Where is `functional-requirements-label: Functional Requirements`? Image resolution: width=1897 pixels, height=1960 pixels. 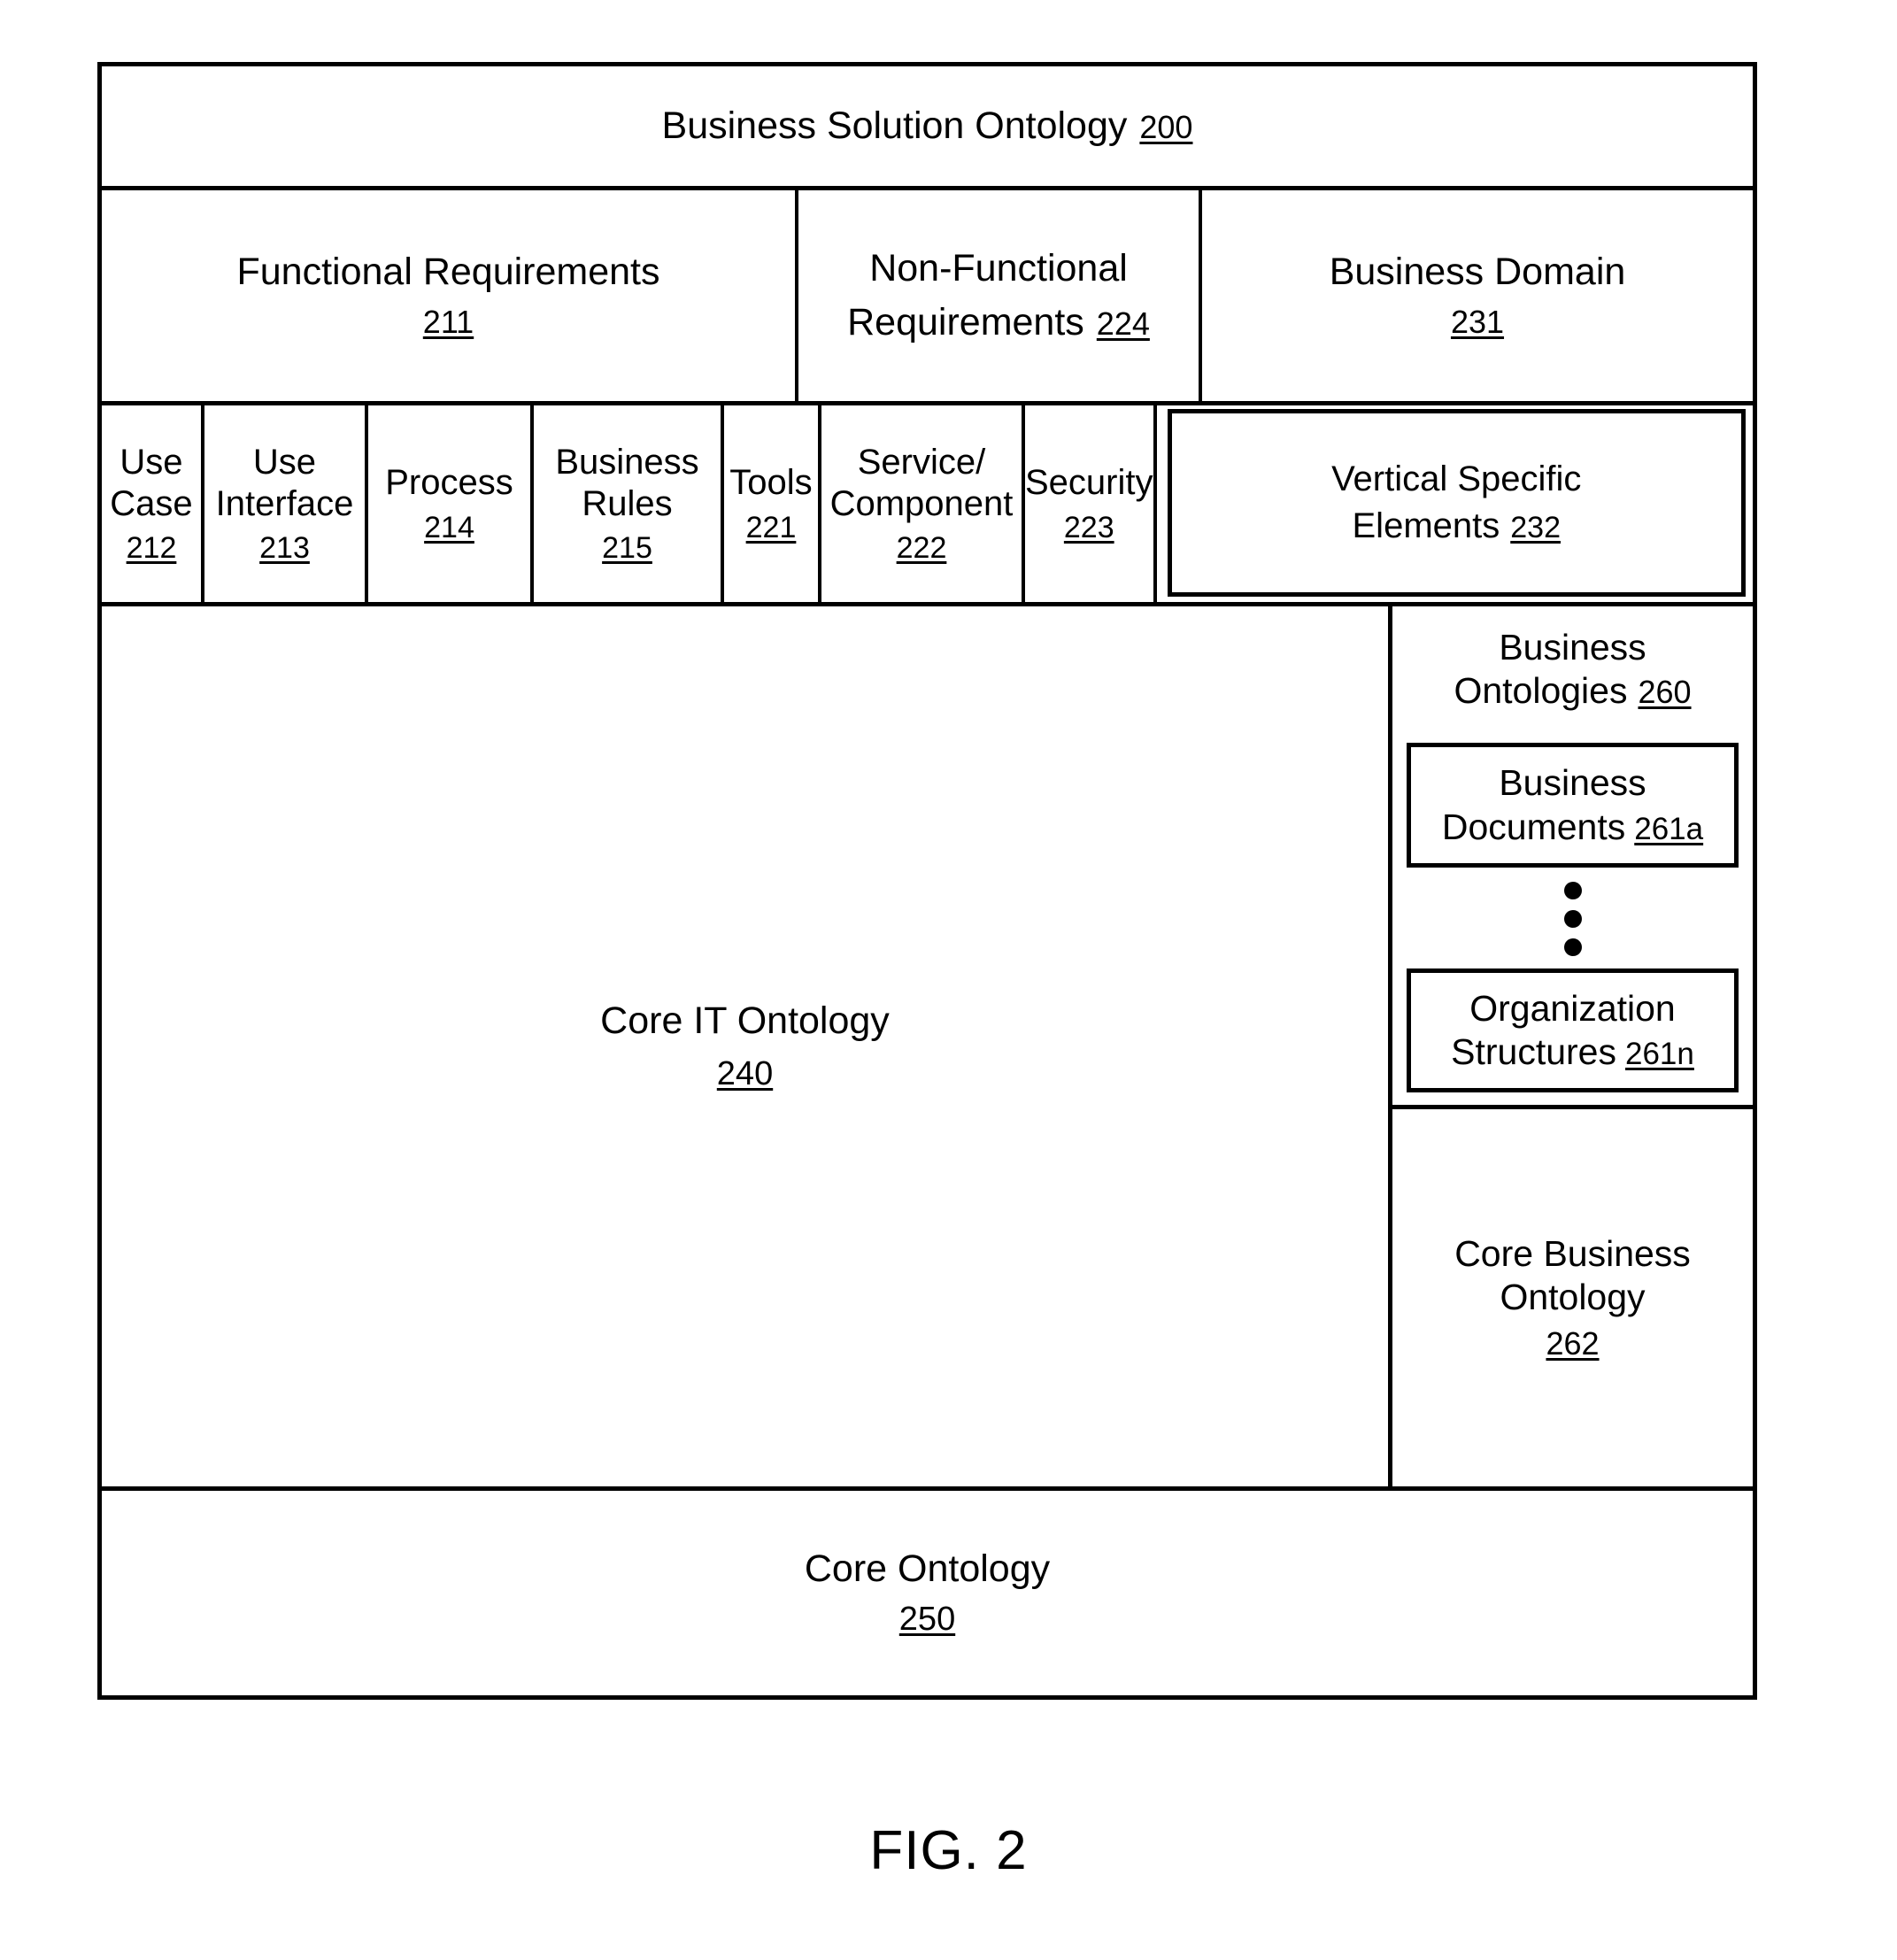 functional-requirements-label: Functional Requirements is located at coordinates (448, 272).